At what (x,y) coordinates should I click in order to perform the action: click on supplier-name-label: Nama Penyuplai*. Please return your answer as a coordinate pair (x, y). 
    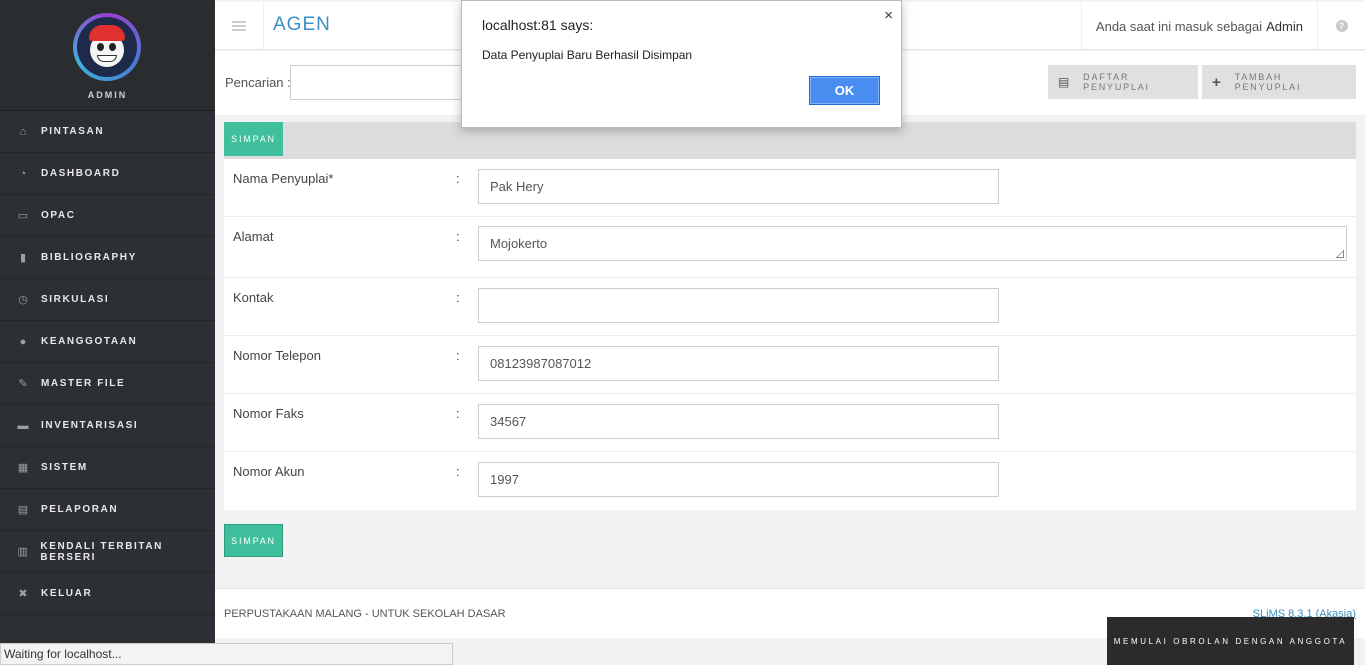
    Looking at the image, I should click on (283, 178).